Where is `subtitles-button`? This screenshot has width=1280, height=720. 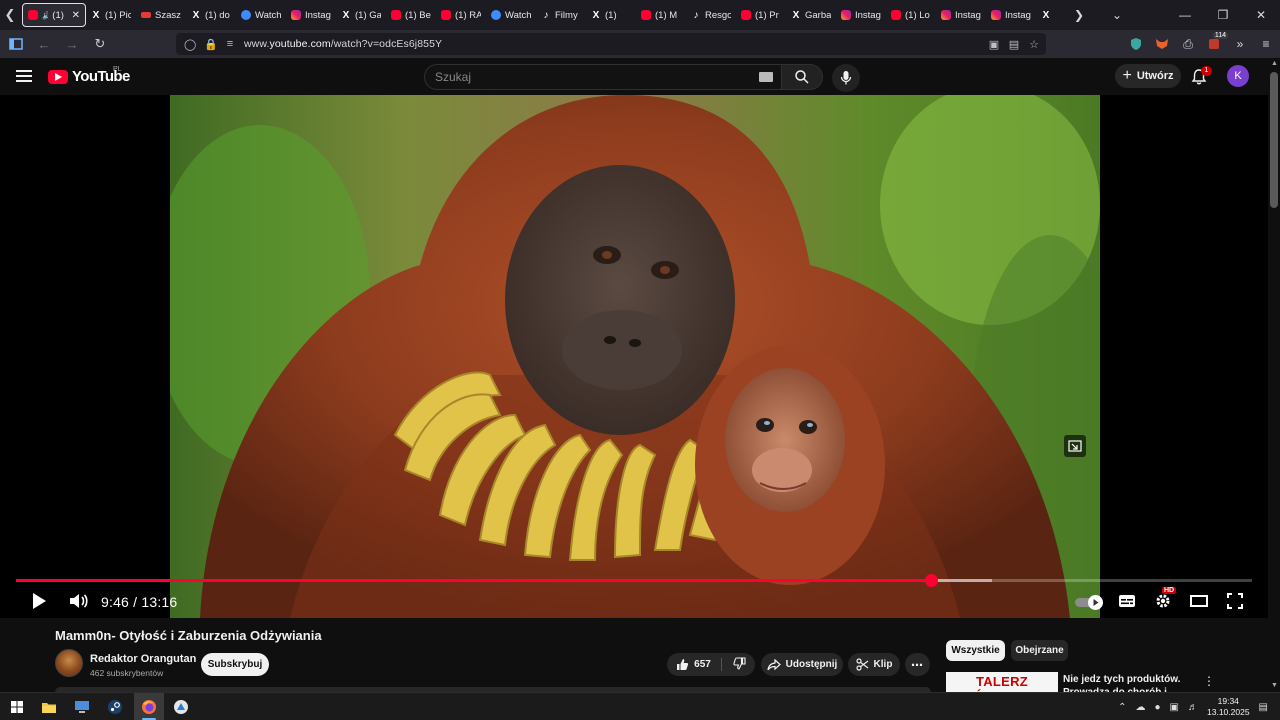
subtitles-button is located at coordinates (1127, 601).